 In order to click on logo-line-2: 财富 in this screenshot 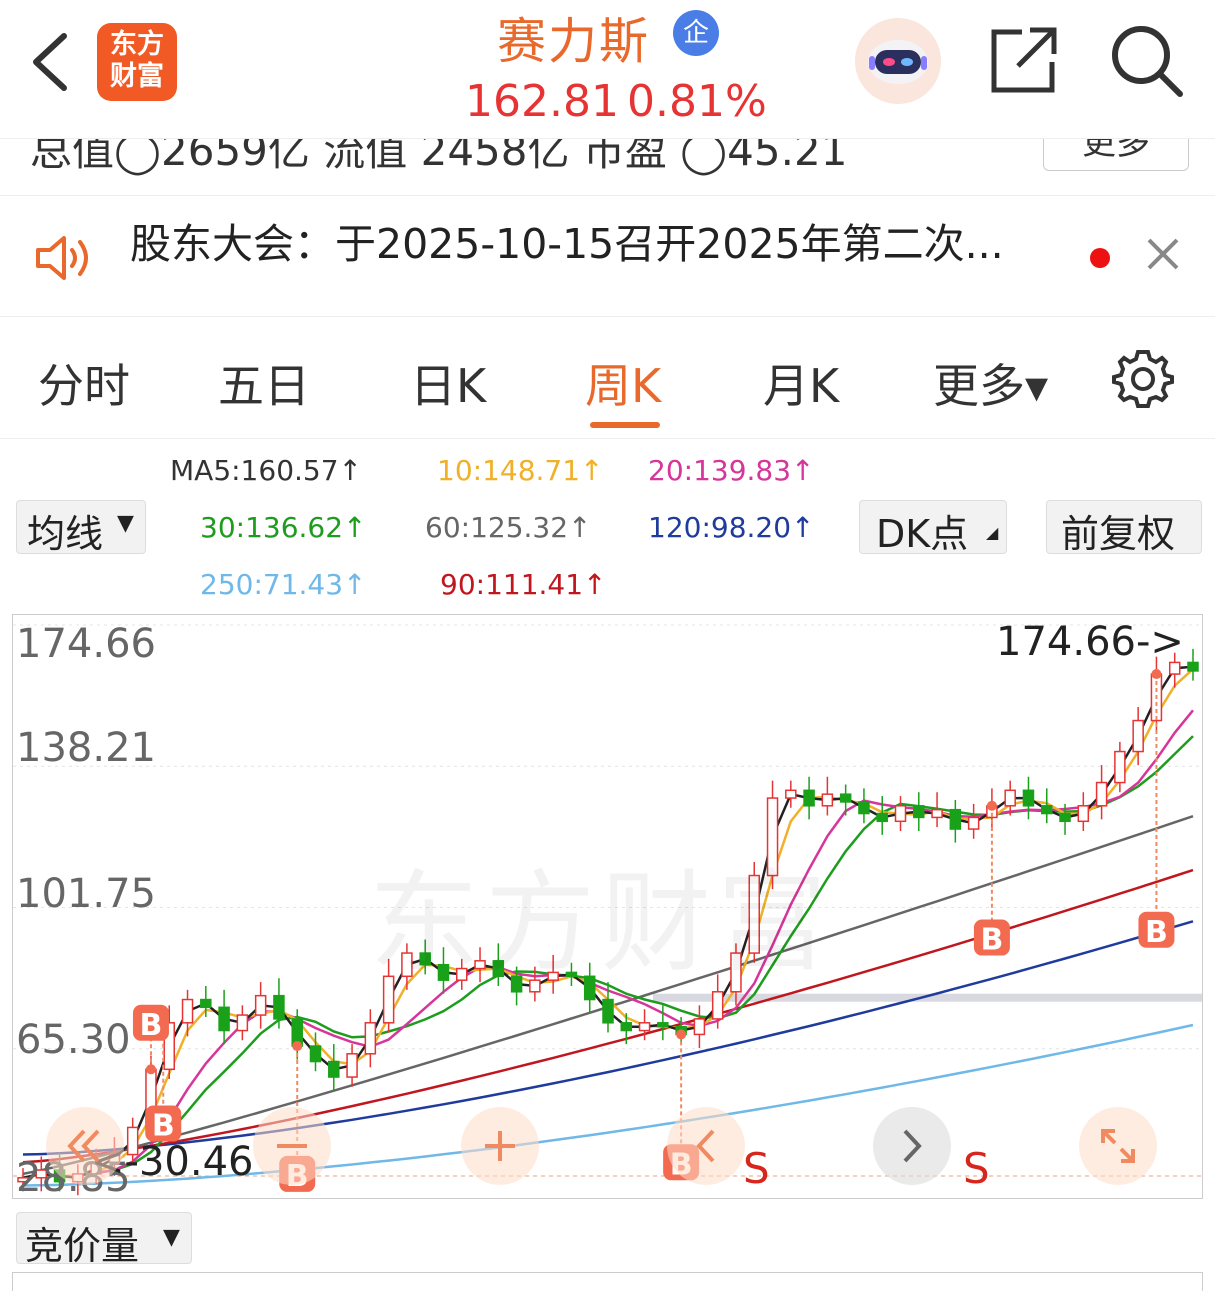, I will do `click(137, 76)`.